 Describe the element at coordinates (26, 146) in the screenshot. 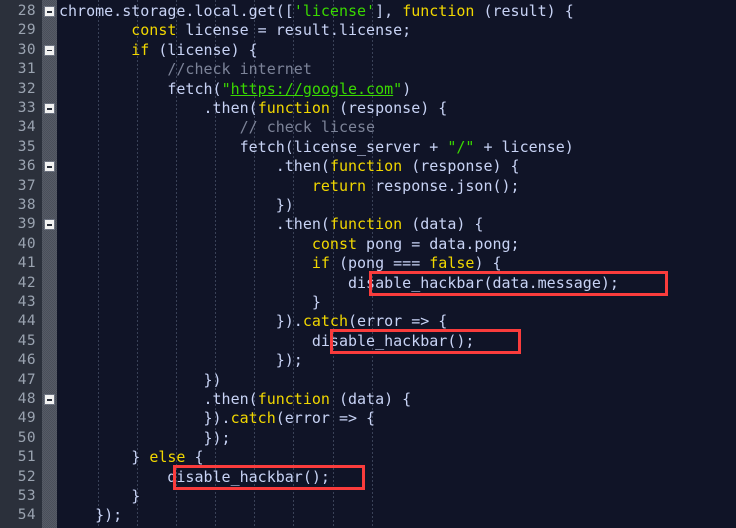

I see `line-number: 35` at that location.